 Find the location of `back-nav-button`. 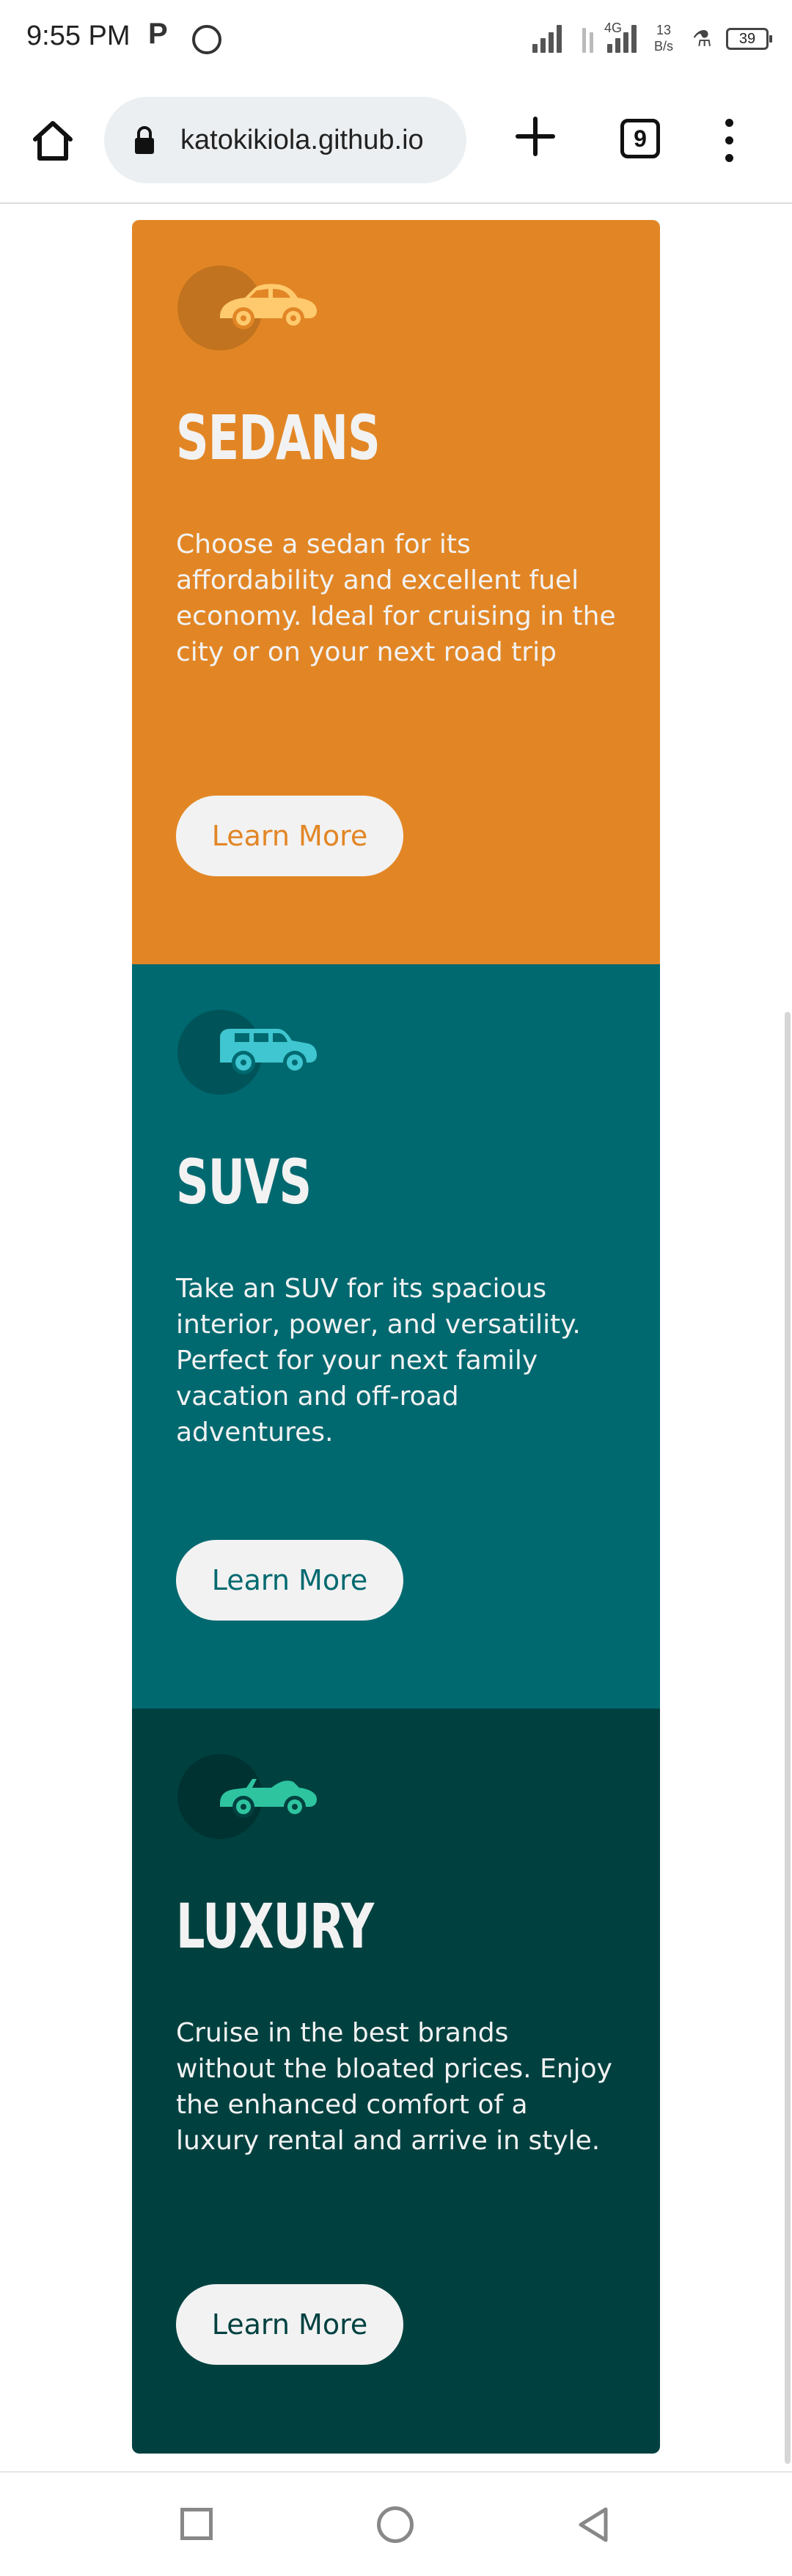

back-nav-button is located at coordinates (593, 2525).